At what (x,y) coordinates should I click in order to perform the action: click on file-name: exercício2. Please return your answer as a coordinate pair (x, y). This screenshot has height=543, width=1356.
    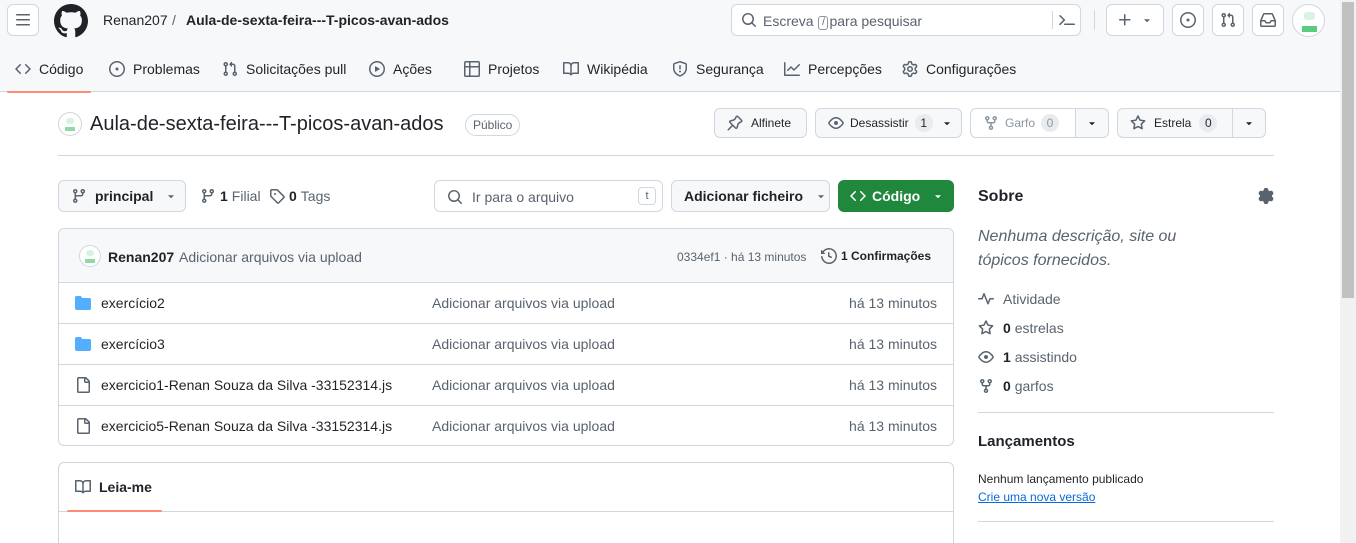
    Looking at the image, I should click on (133, 303).